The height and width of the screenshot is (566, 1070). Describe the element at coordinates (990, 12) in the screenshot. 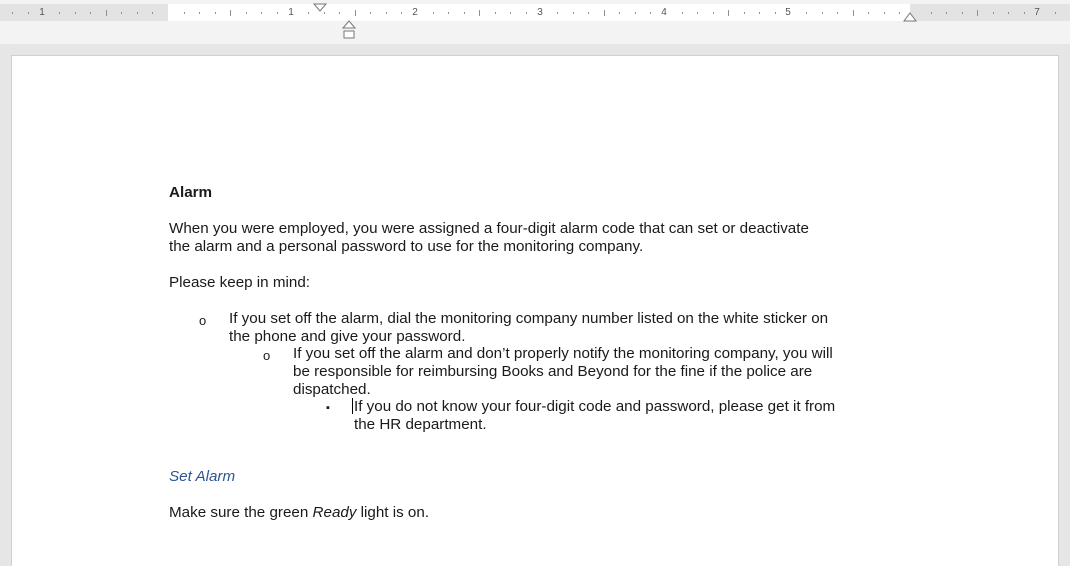

I see `ruler-right-margin` at that location.